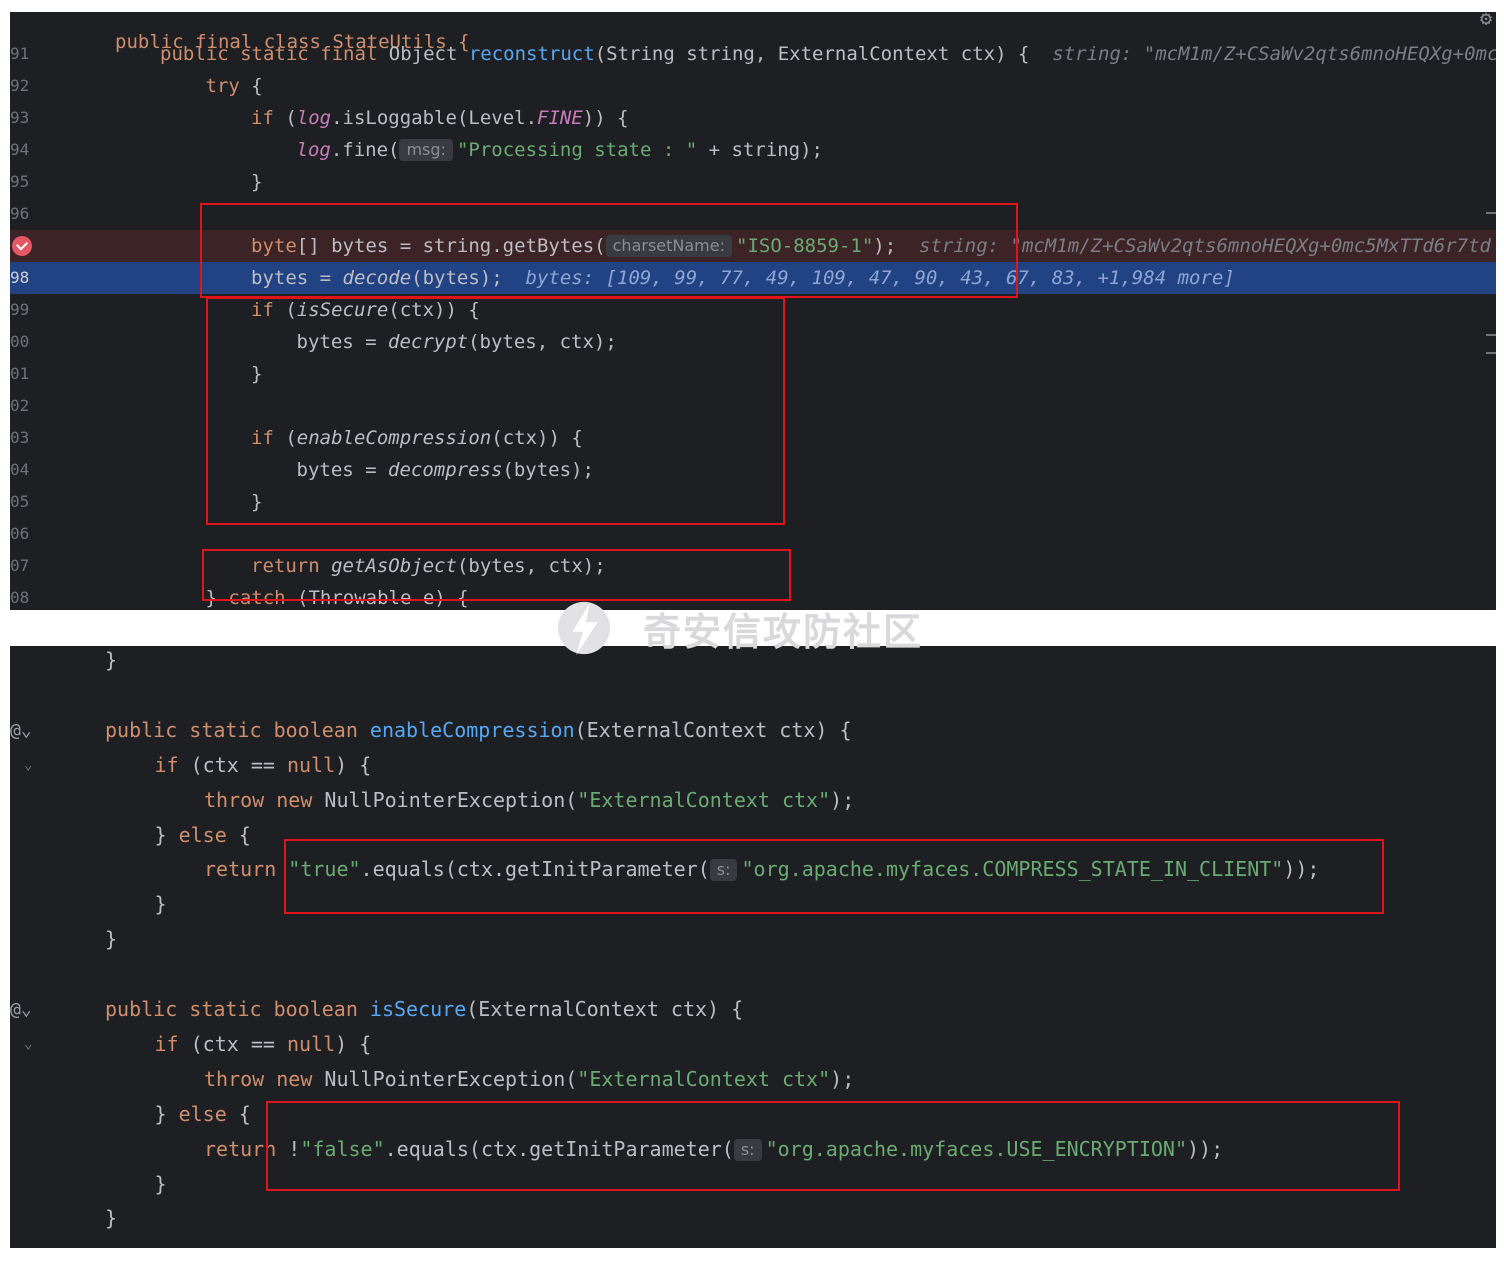 This screenshot has width=1504, height=1266. What do you see at coordinates (605, 118) in the screenshot?
I see `code-token: )) {` at bounding box center [605, 118].